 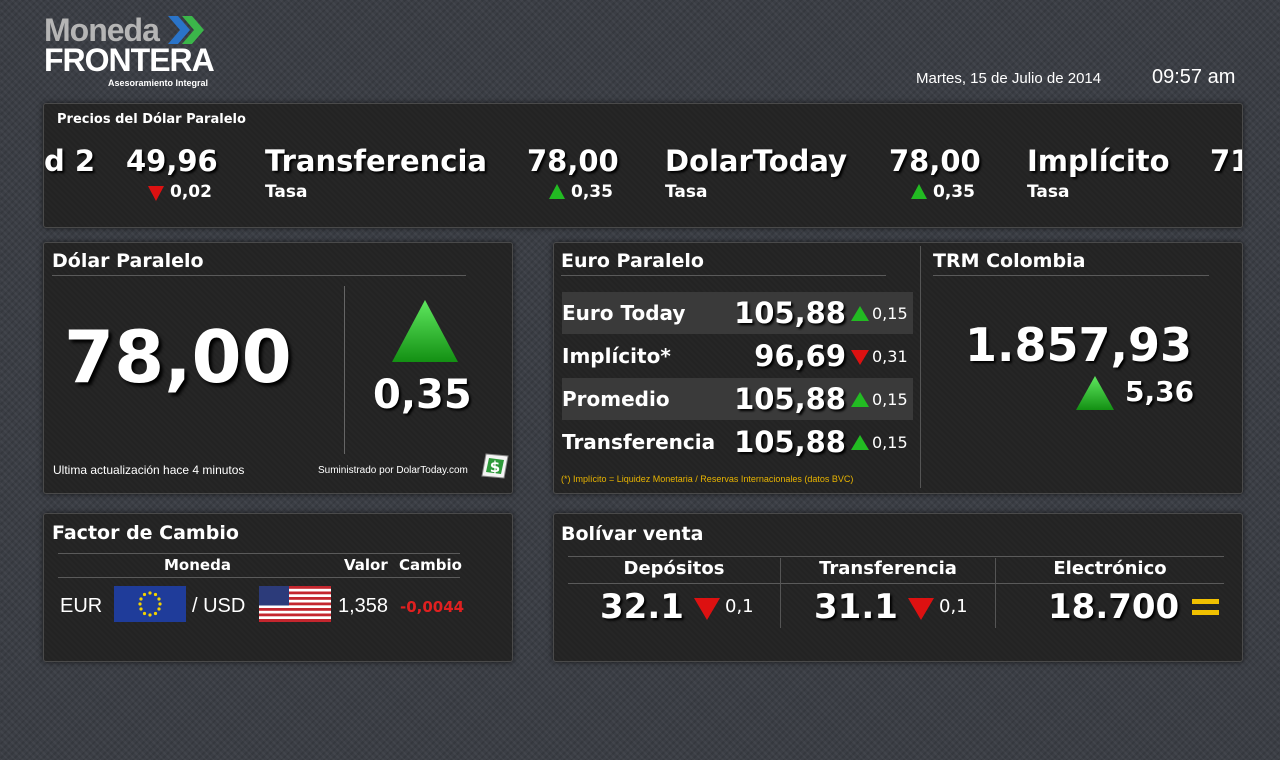 What do you see at coordinates (178, 357) in the screenshot?
I see `dolar-value: 78,00` at bounding box center [178, 357].